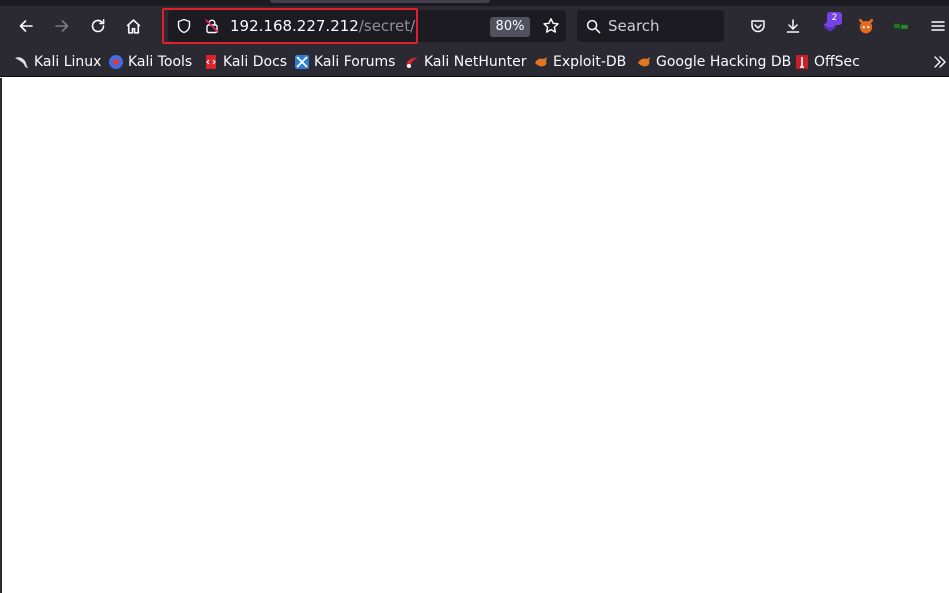  I want to click on forward-button, so click(62, 26).